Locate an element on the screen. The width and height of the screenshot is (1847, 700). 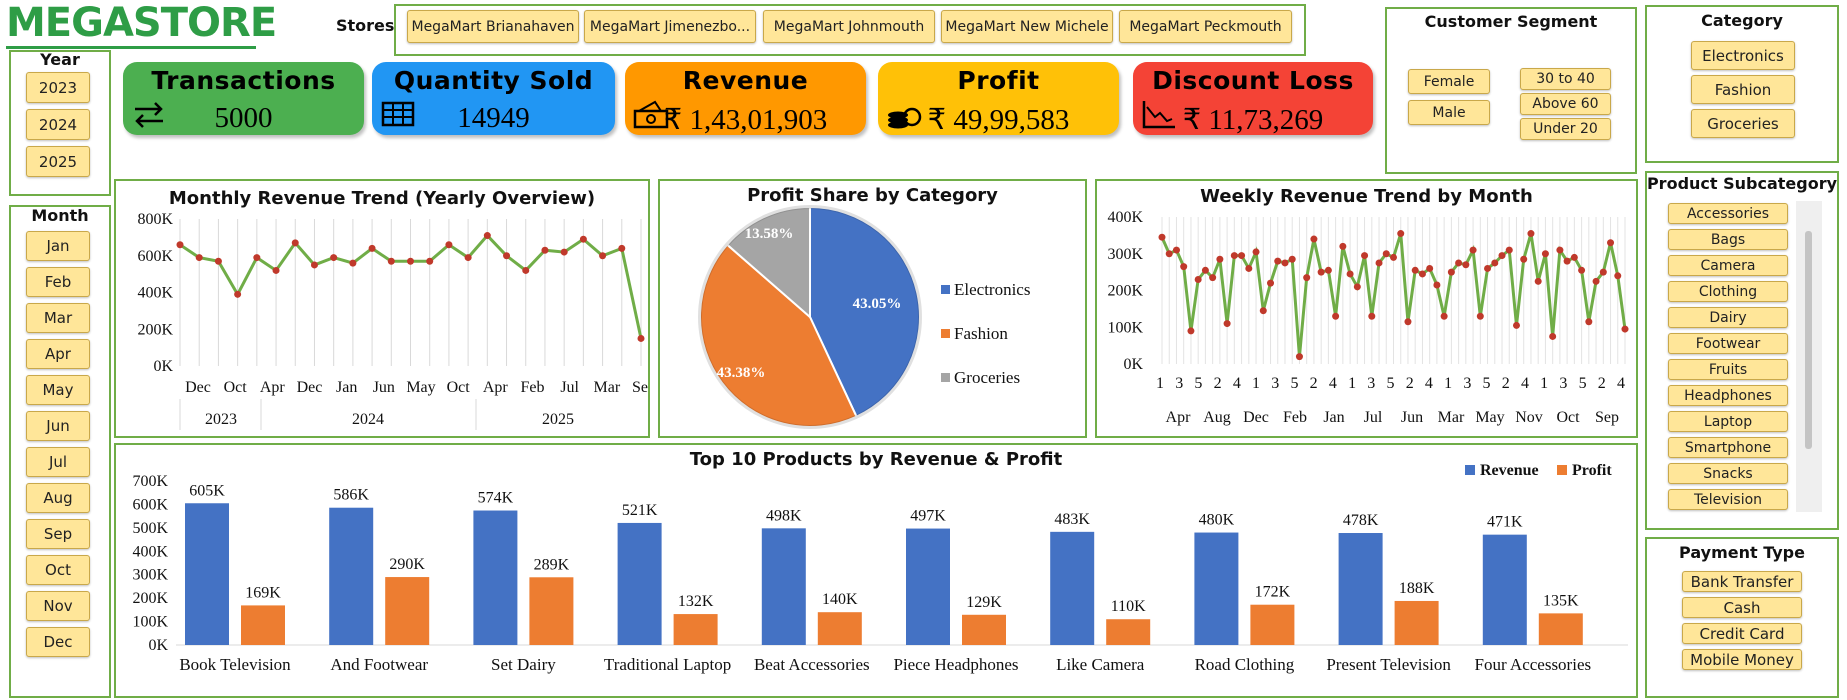
subcategory-button-dairy: Dairy is located at coordinates (1728, 317).